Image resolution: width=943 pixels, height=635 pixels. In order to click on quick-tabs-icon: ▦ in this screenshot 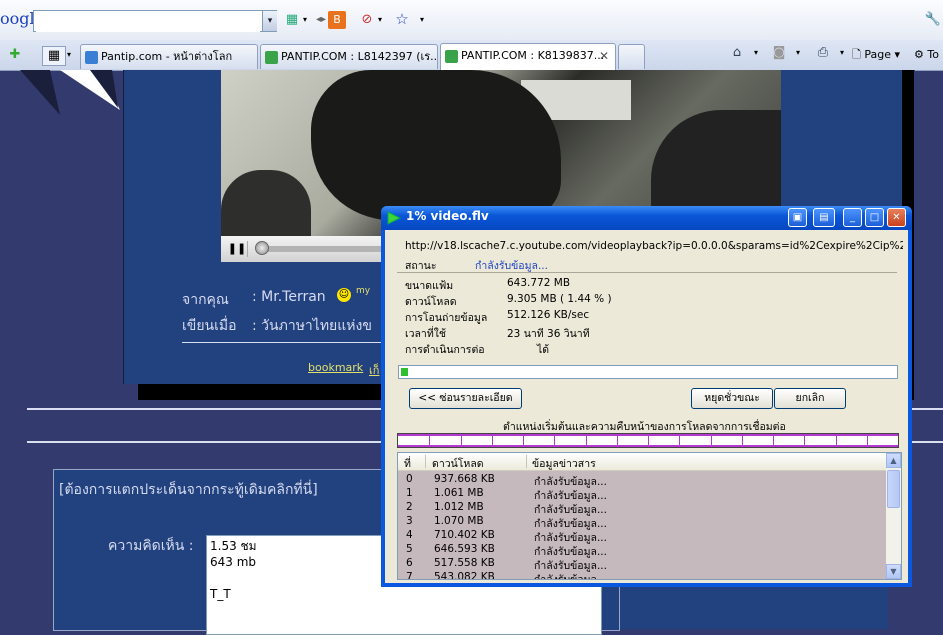, I will do `click(54, 56)`.